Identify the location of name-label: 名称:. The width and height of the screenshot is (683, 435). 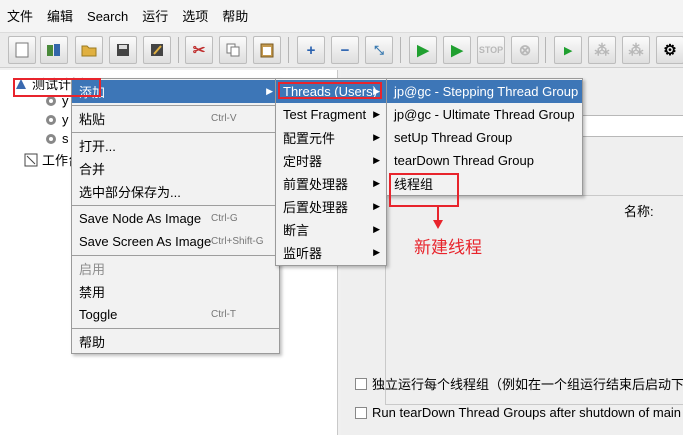
(639, 211).